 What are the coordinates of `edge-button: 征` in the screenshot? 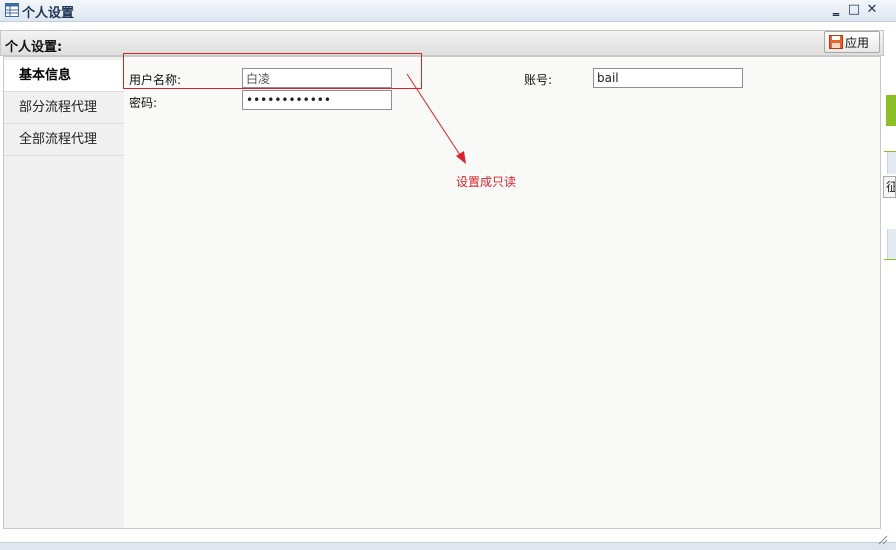 It's located at (889, 187).